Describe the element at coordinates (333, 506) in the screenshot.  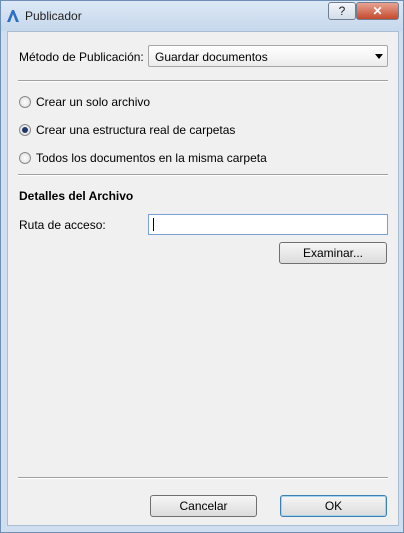
I see `ok-button: OK` at that location.